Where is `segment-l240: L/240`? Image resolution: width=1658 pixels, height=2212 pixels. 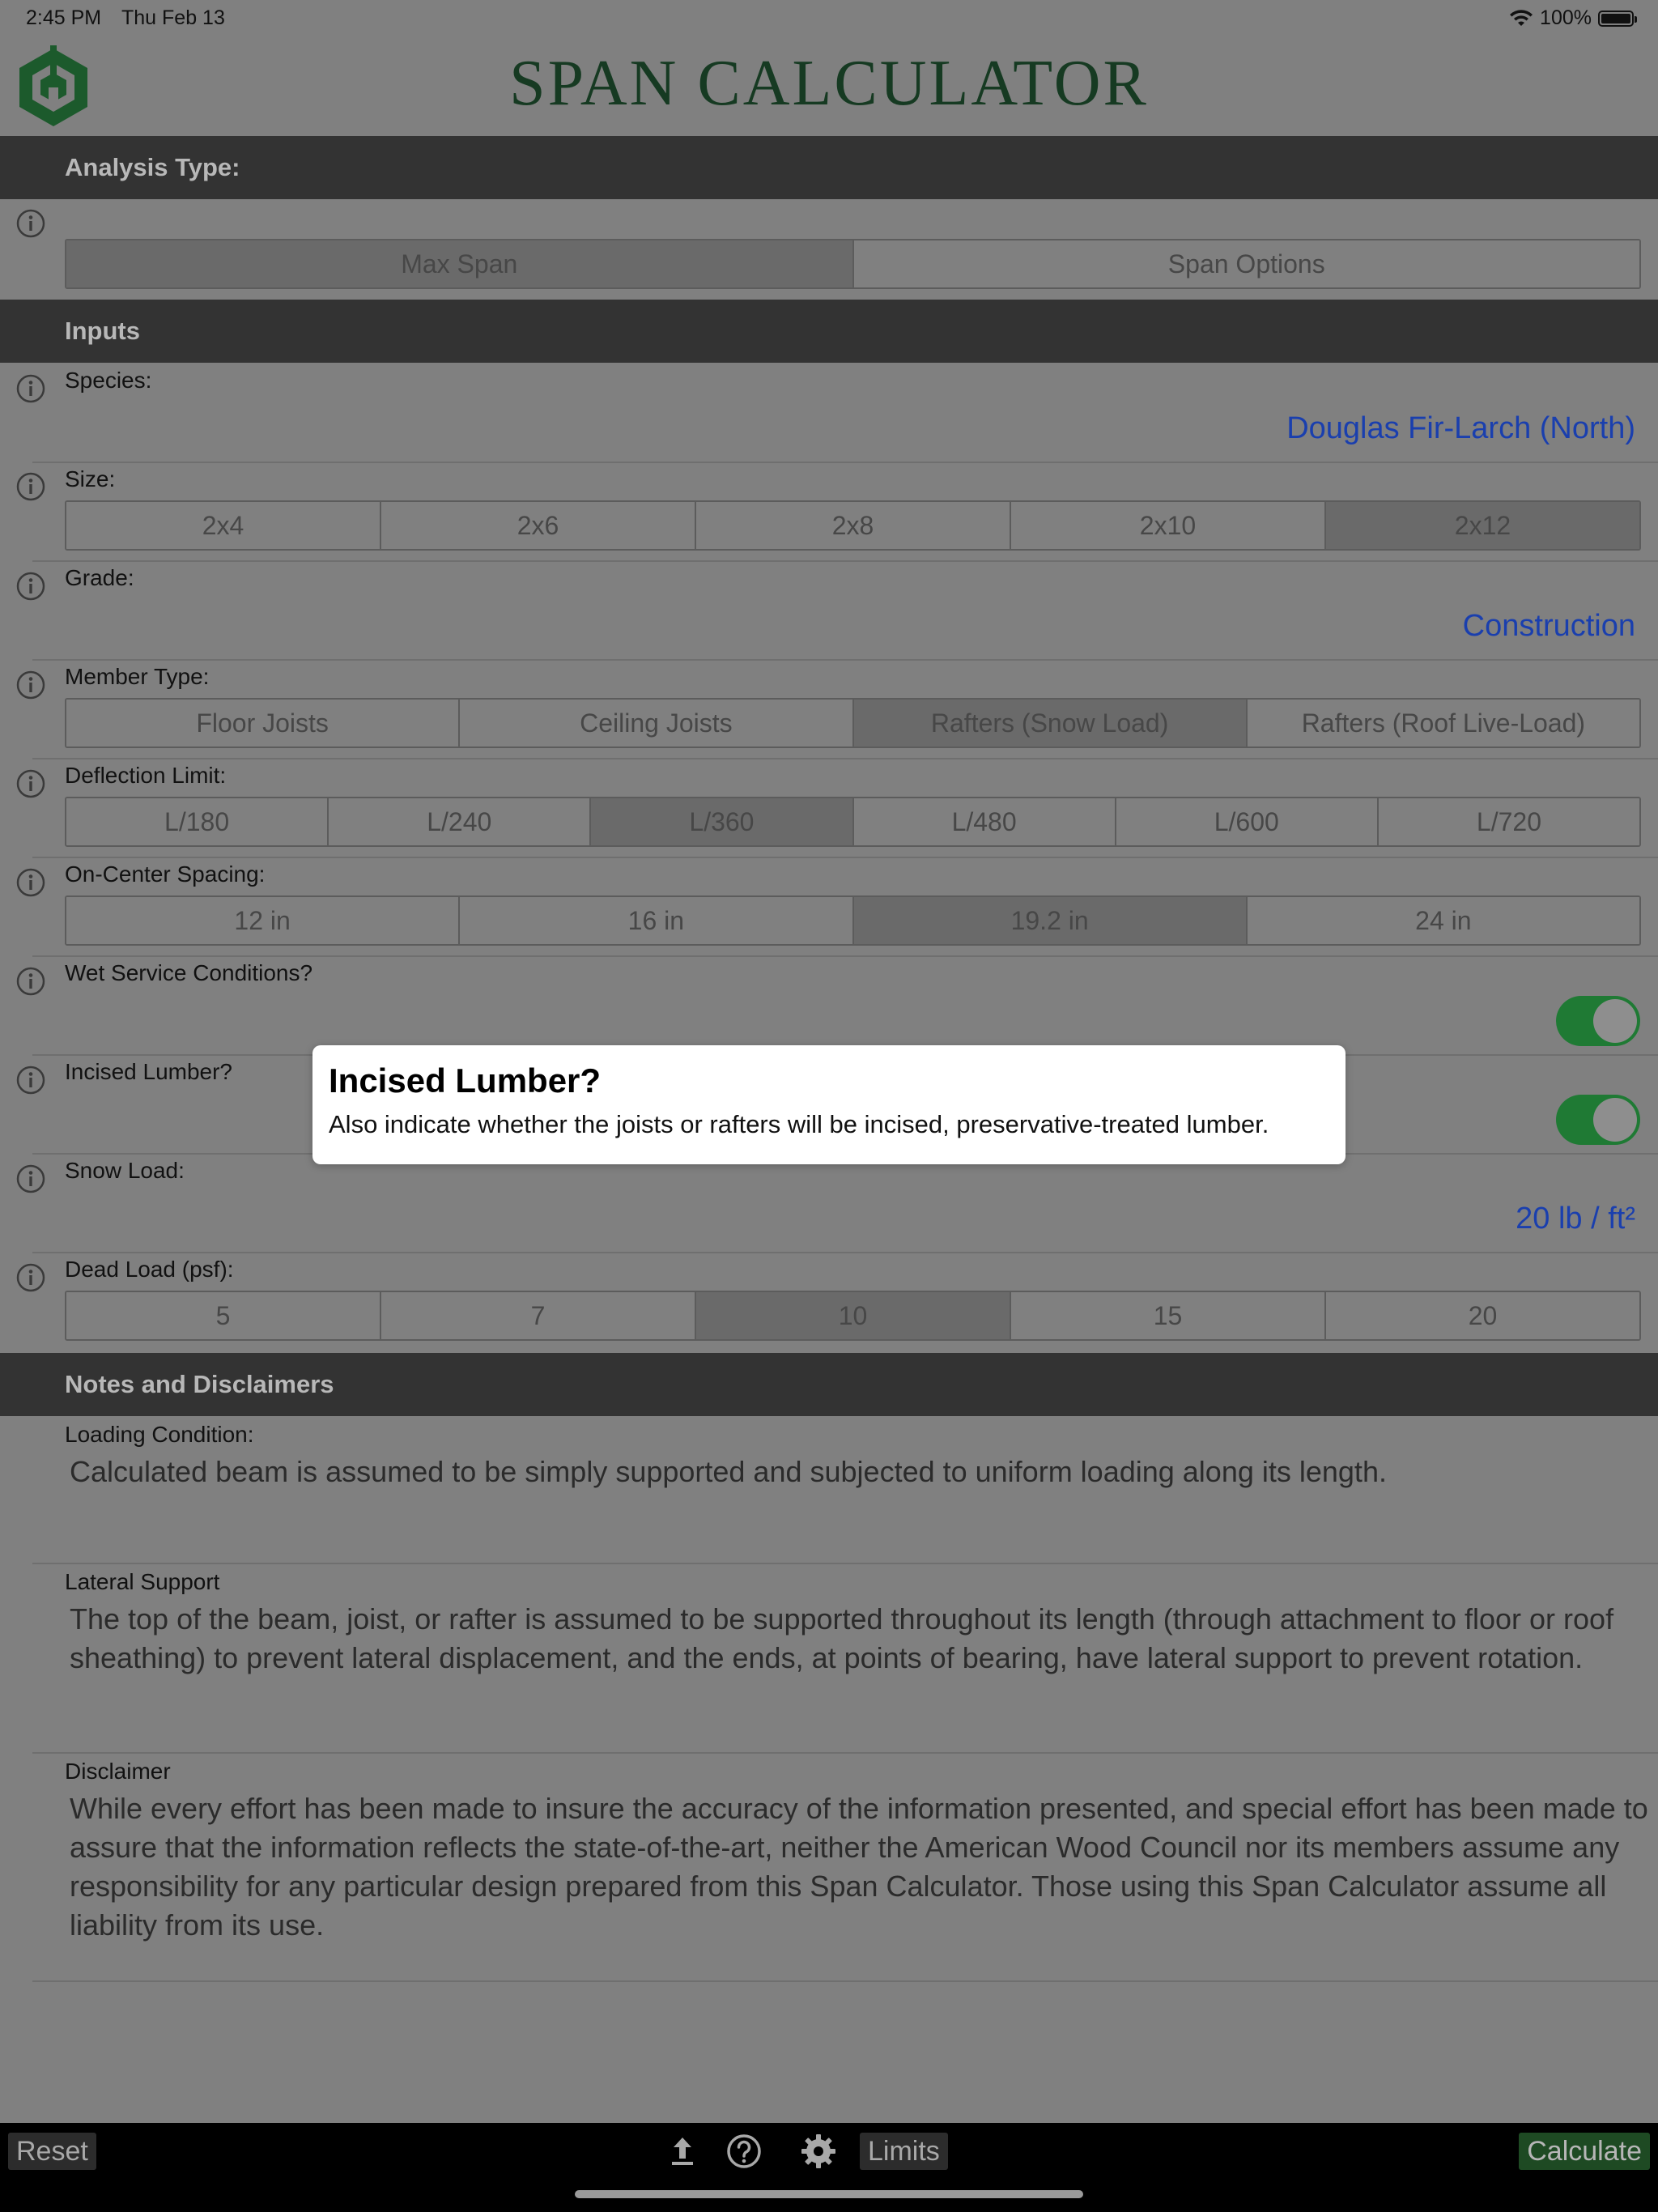
segment-l240: L/240 is located at coordinates (458, 822).